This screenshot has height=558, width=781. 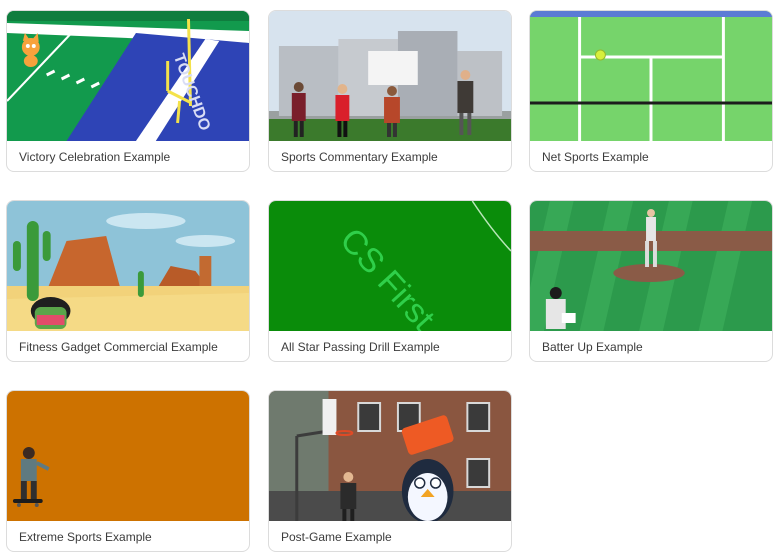 I want to click on project-card-victory-celebration: TOUCHDO Victory Celebration Example, so click(x=128, y=91).